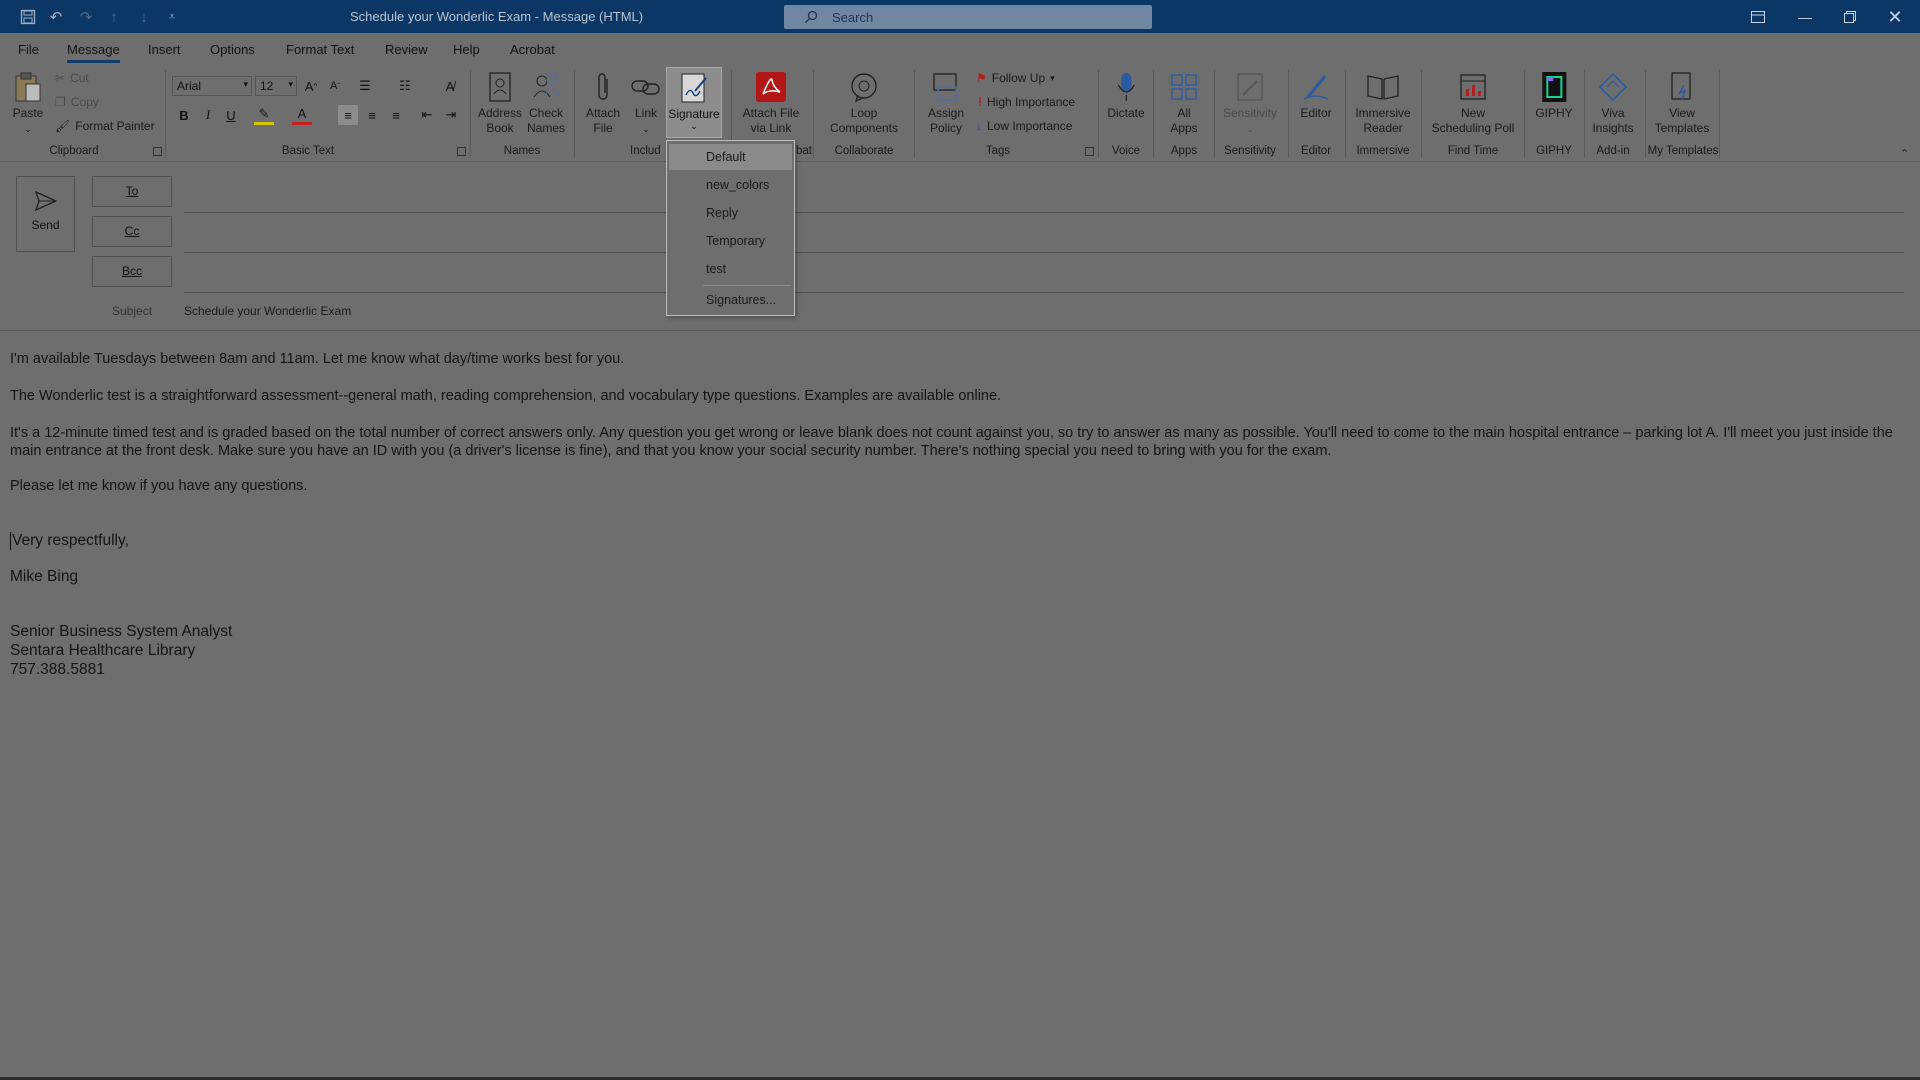  I want to click on cc-field, so click(1044, 252).